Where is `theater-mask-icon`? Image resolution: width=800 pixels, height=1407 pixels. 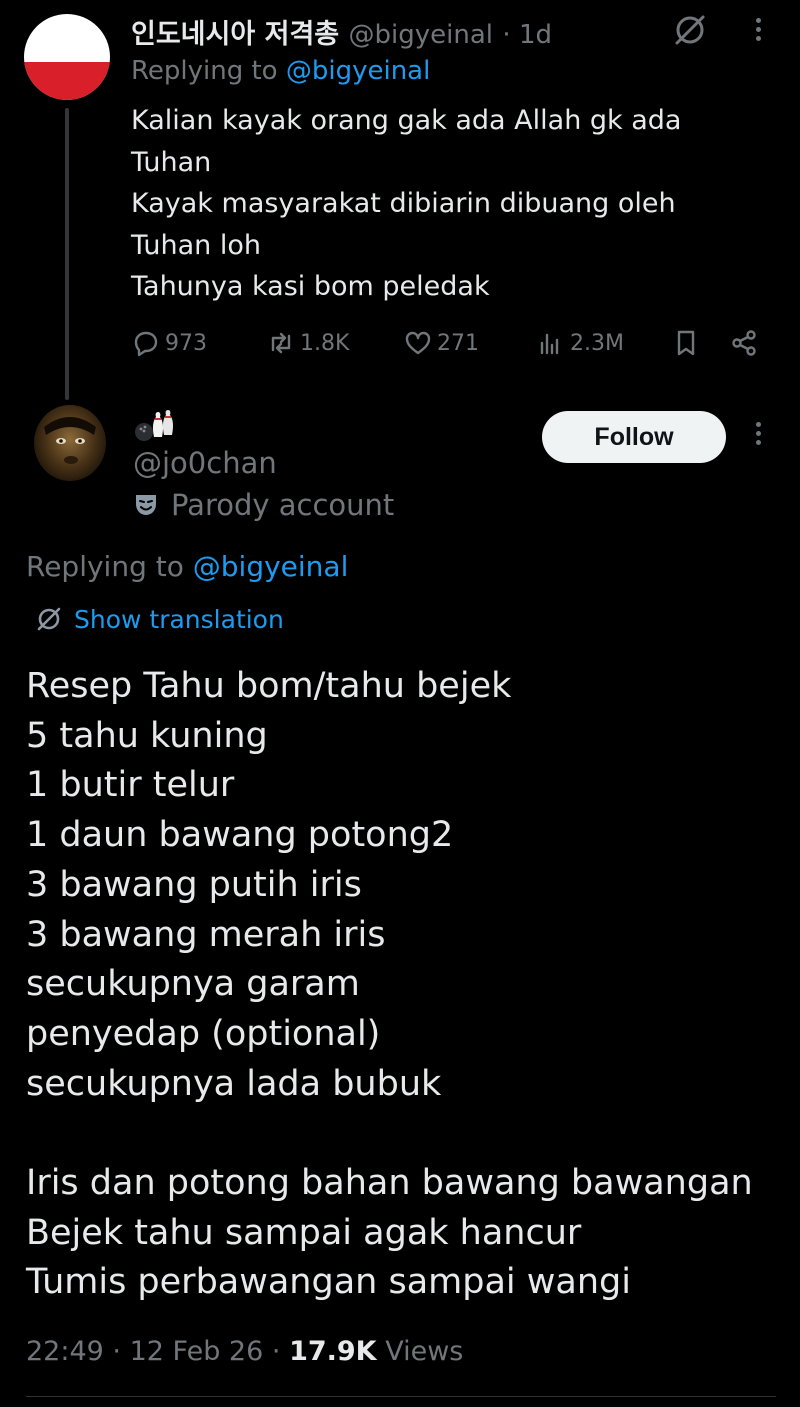 theater-mask-icon is located at coordinates (146, 505).